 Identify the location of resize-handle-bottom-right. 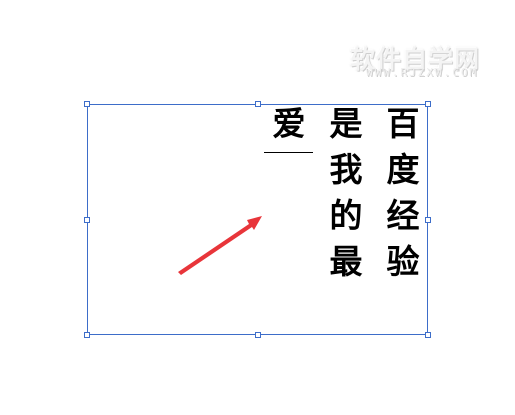
(428, 335).